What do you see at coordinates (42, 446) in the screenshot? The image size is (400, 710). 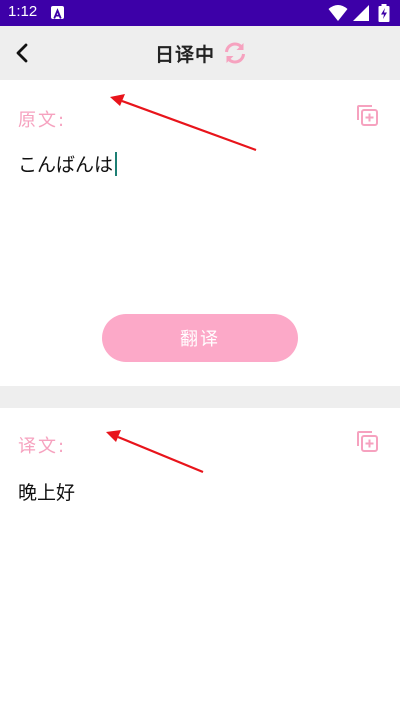 I see `result-label: 译文:` at bounding box center [42, 446].